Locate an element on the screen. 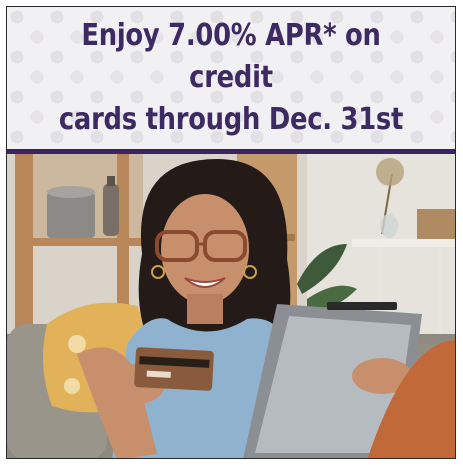 This screenshot has height=466, width=463. headline-line-2: cards through Dec. 31st is located at coordinates (231, 119).